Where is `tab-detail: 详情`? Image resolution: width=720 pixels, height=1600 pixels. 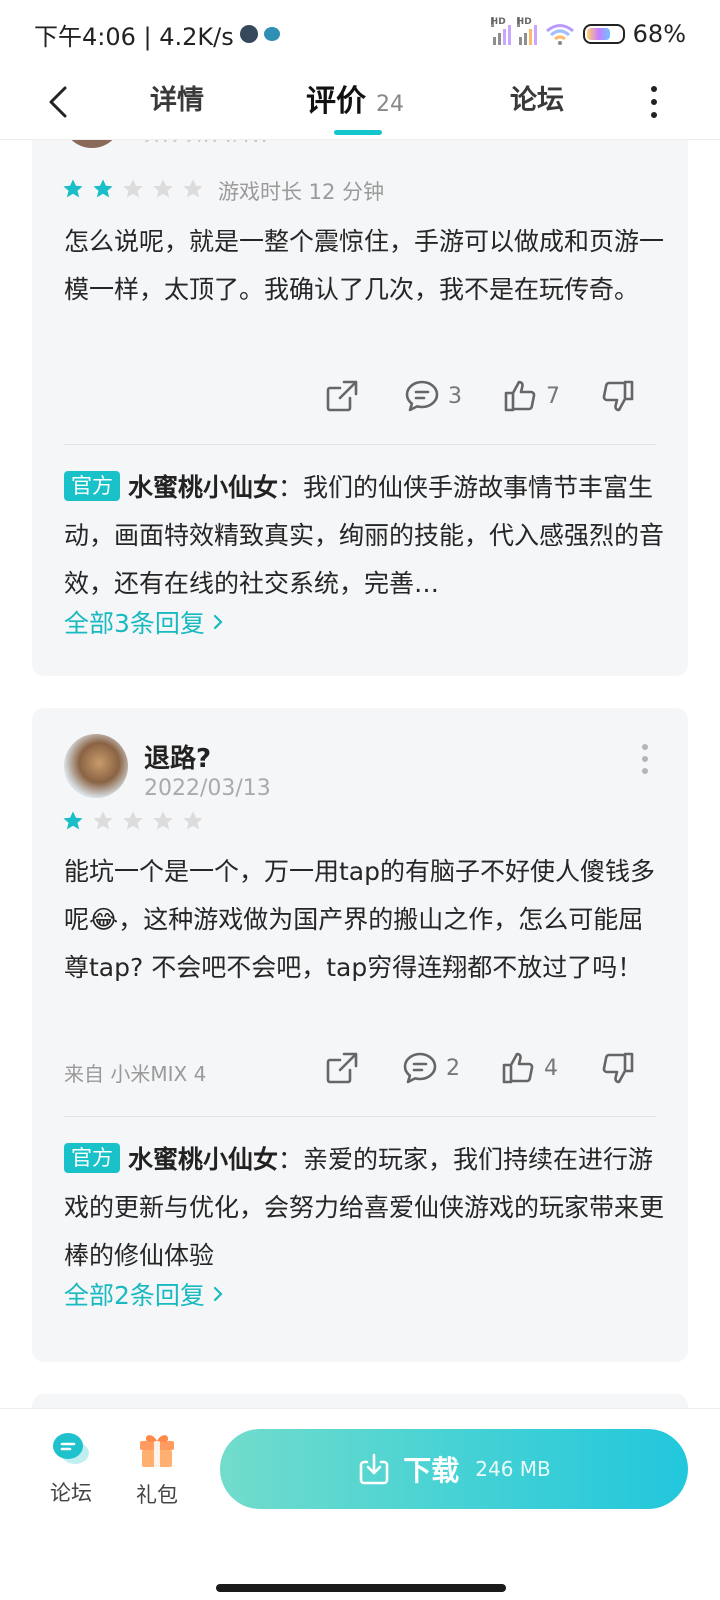 tab-detail: 详情 is located at coordinates (177, 97).